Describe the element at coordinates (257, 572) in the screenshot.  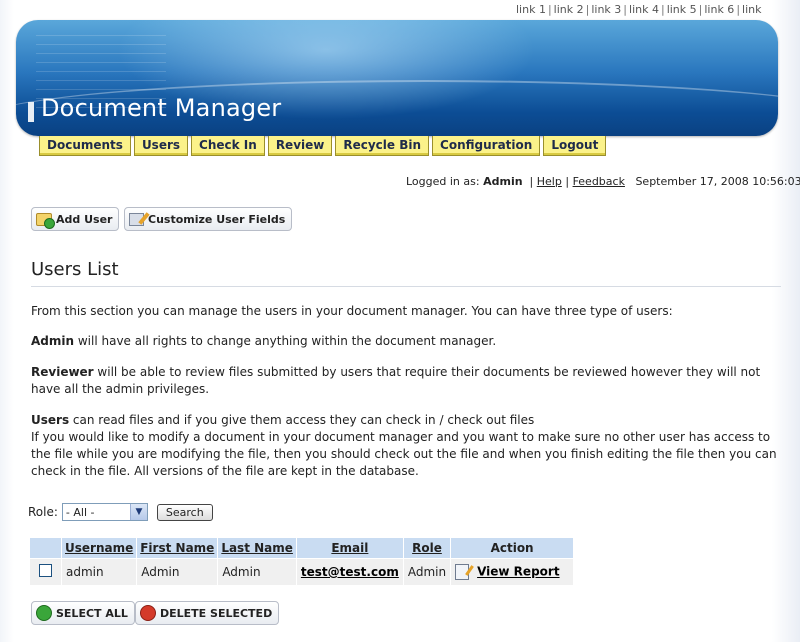
I see `cell-last-name: Admin` at that location.